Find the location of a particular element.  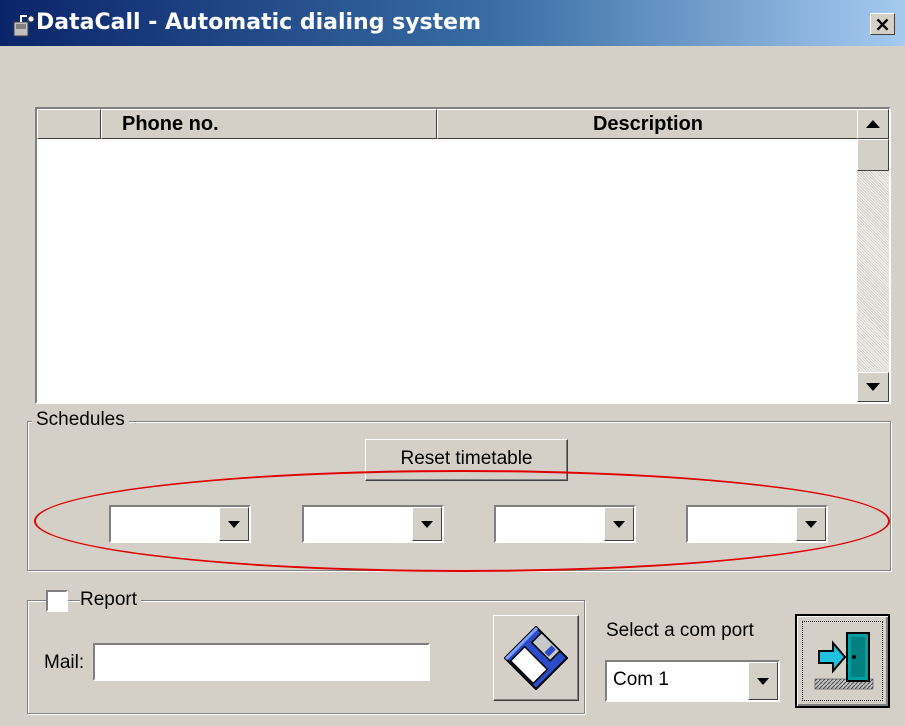

report-checkbox-label: Report is located at coordinates (111, 600).